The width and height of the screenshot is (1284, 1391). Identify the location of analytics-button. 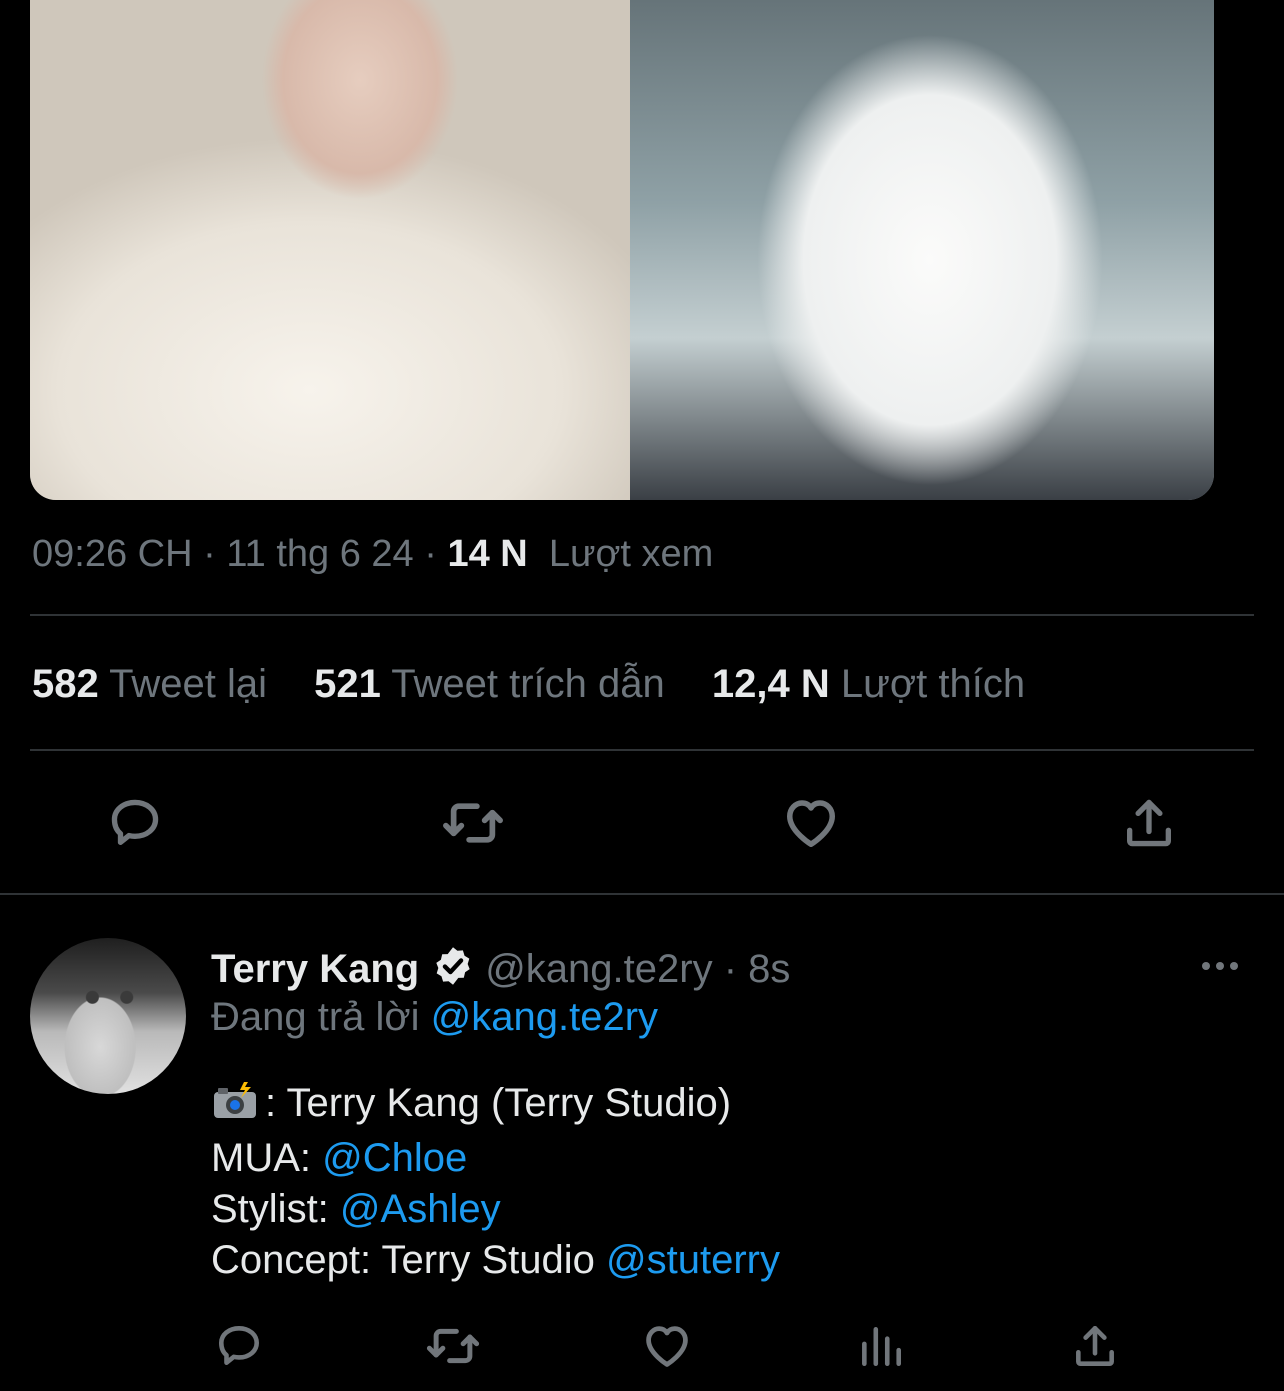
(881, 1346).